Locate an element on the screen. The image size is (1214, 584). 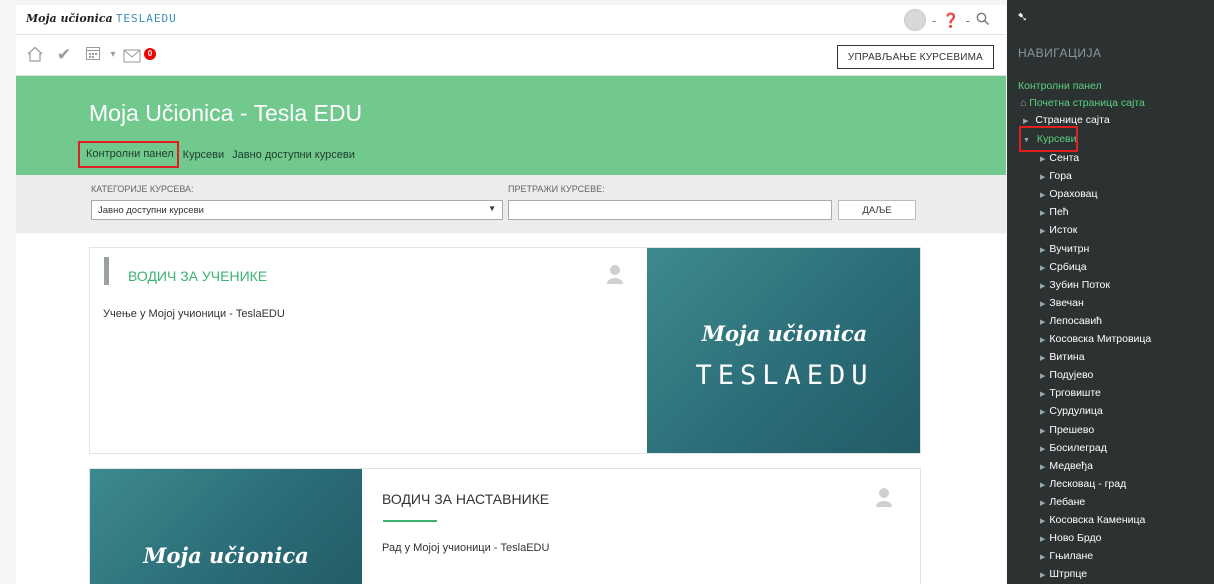
nav-course-item: ▶ Лесковац - град is located at coordinates (1083, 484).